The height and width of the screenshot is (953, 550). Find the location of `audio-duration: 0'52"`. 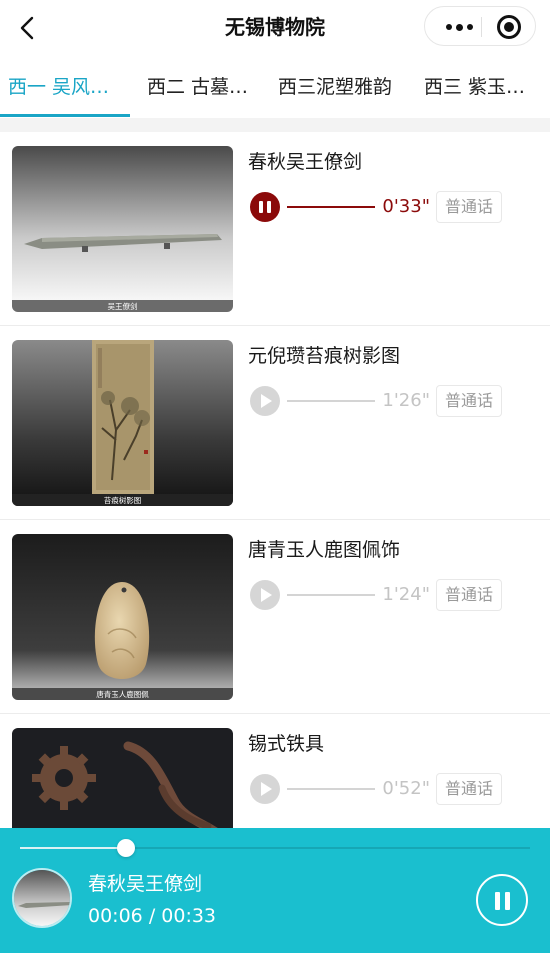

audio-duration: 0'52" is located at coordinates (406, 788).